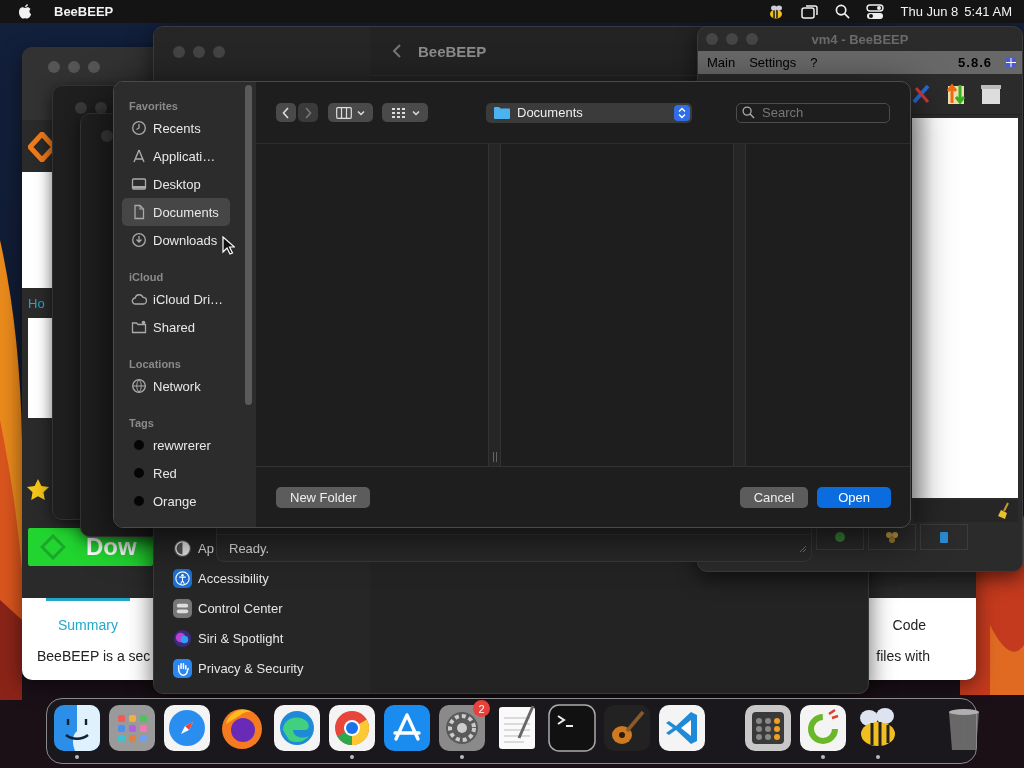  I want to click on menu-bar-date: Thu Jun 8, so click(929, 11).